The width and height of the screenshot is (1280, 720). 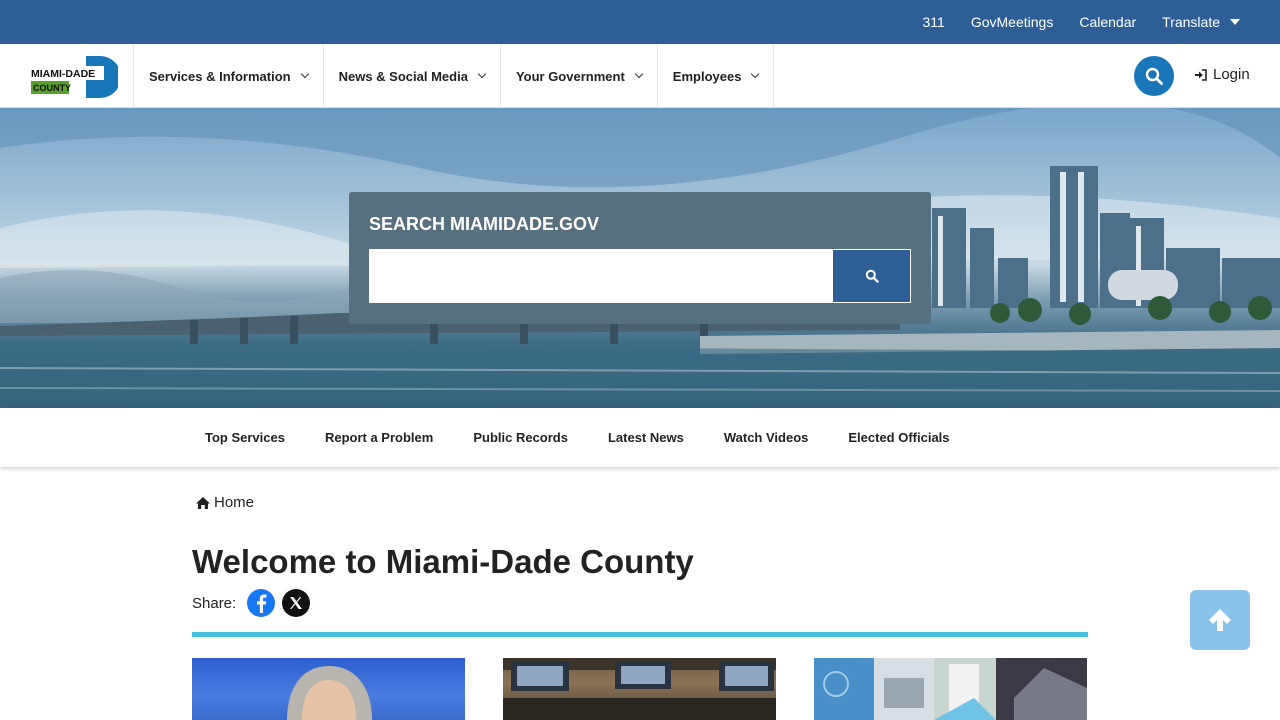 What do you see at coordinates (520, 437) in the screenshot?
I see `quick-link-public-records: Public Records` at bounding box center [520, 437].